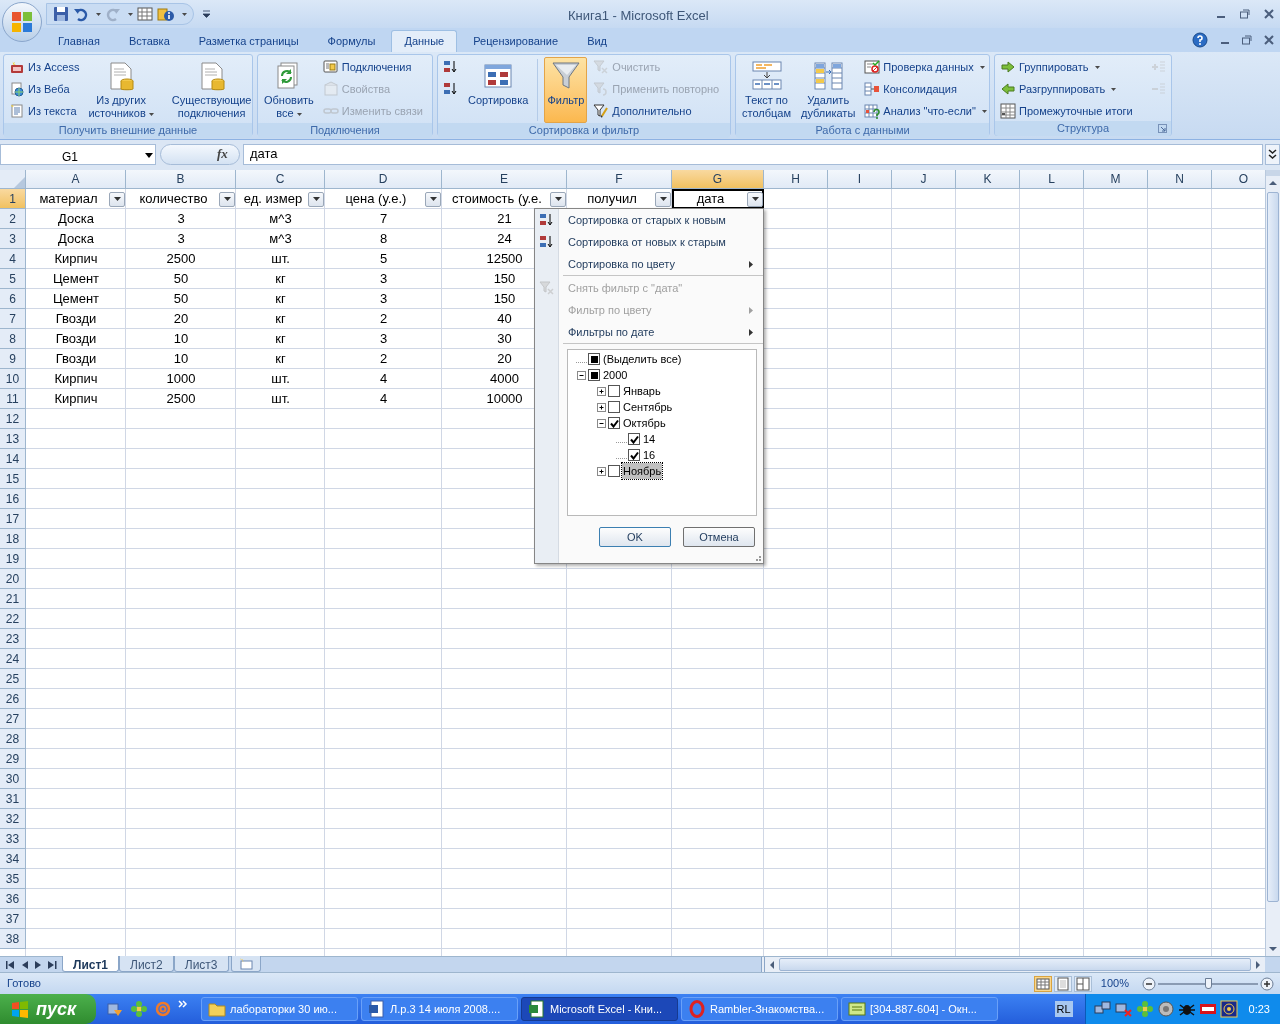 The image size is (1280, 1024). Describe the element at coordinates (13, 839) in the screenshot. I see `row-header: 33` at that location.